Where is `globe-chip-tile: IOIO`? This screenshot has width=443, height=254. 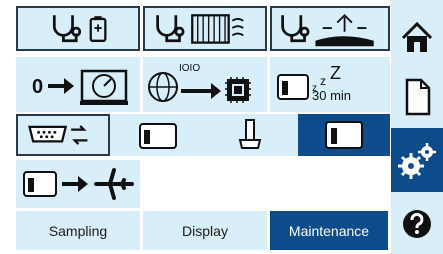
globe-chip-tile: IOIO is located at coordinates (205, 84).